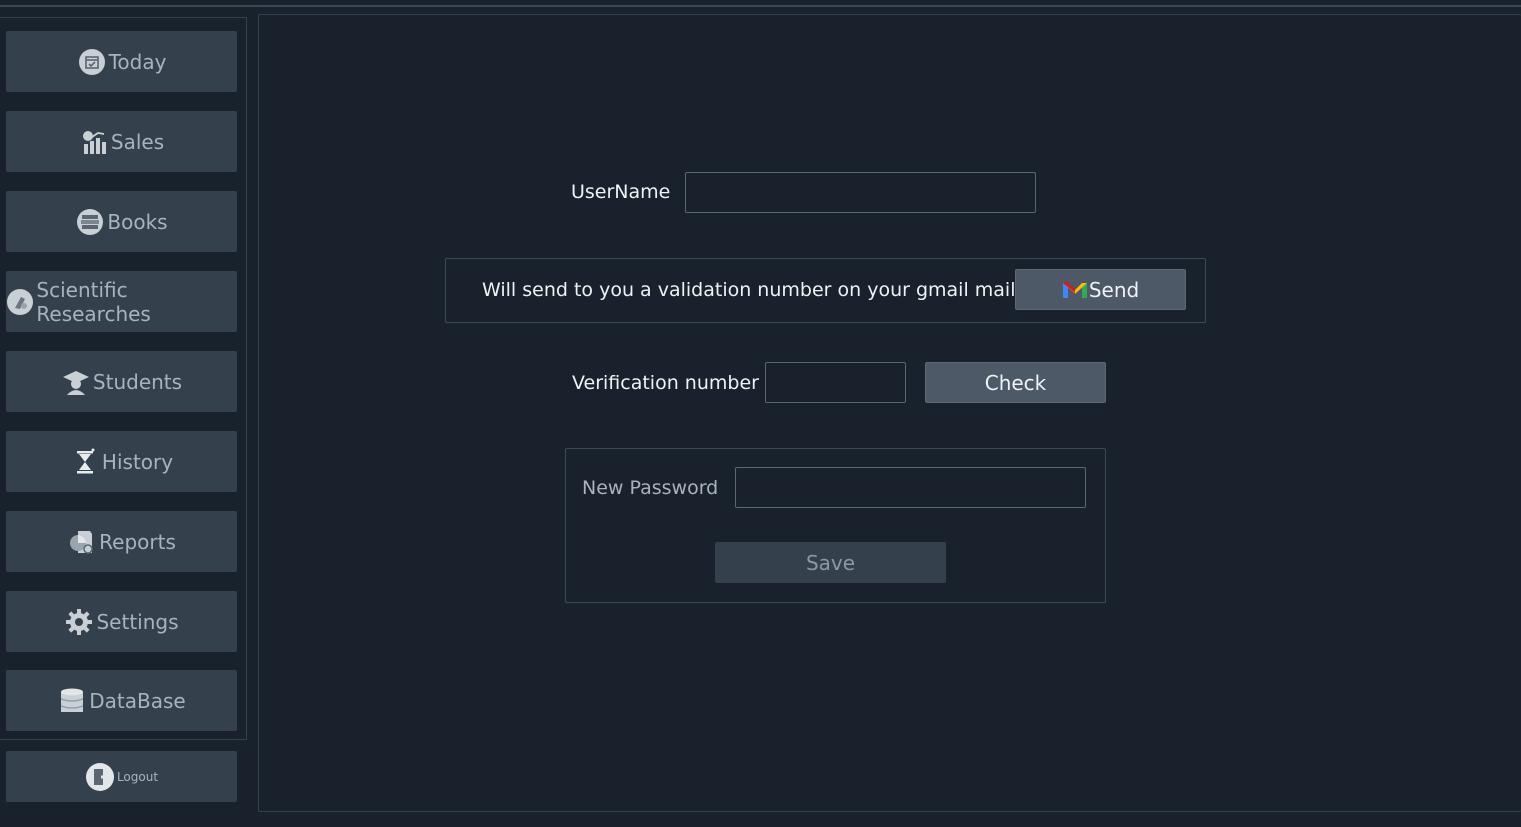 The height and width of the screenshot is (827, 1521). I want to click on logout-label: Logout, so click(137, 776).